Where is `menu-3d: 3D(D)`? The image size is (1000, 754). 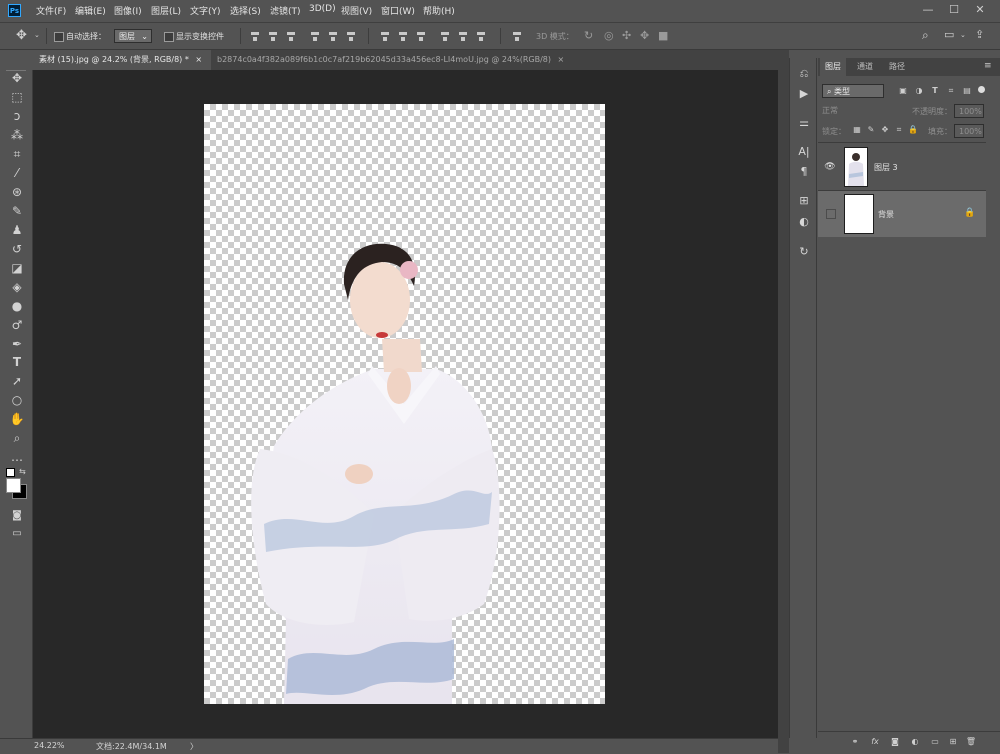 menu-3d: 3D(D) is located at coordinates (322, 9).